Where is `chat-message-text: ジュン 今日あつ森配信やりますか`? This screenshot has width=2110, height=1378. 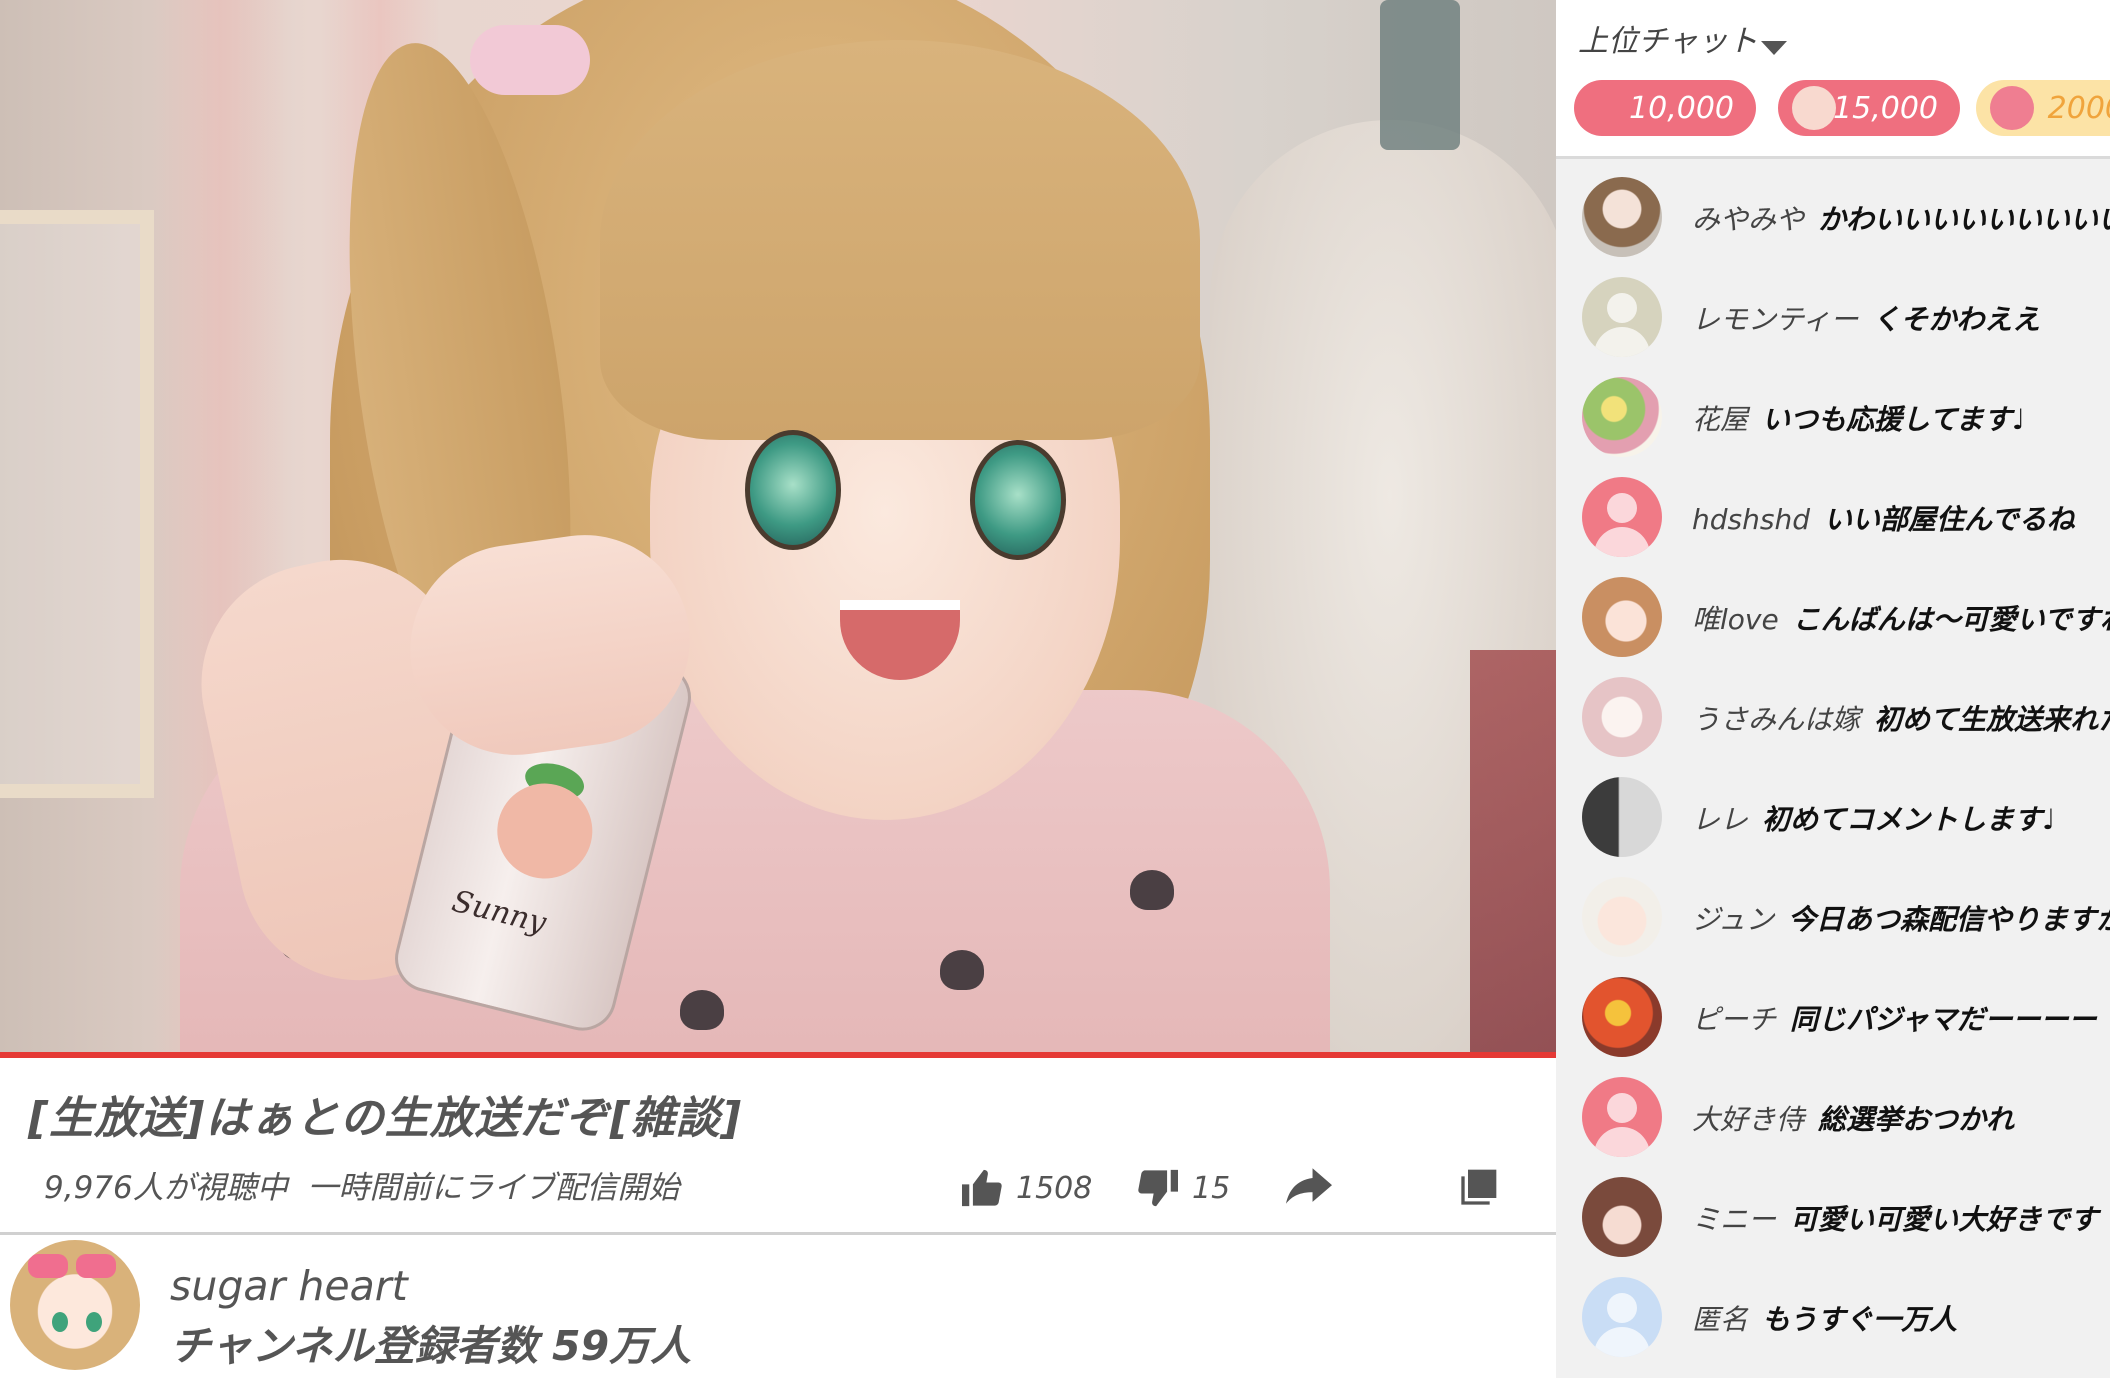
chat-message-text: ジュン 今日あつ森配信やりますか is located at coordinates (1901, 918).